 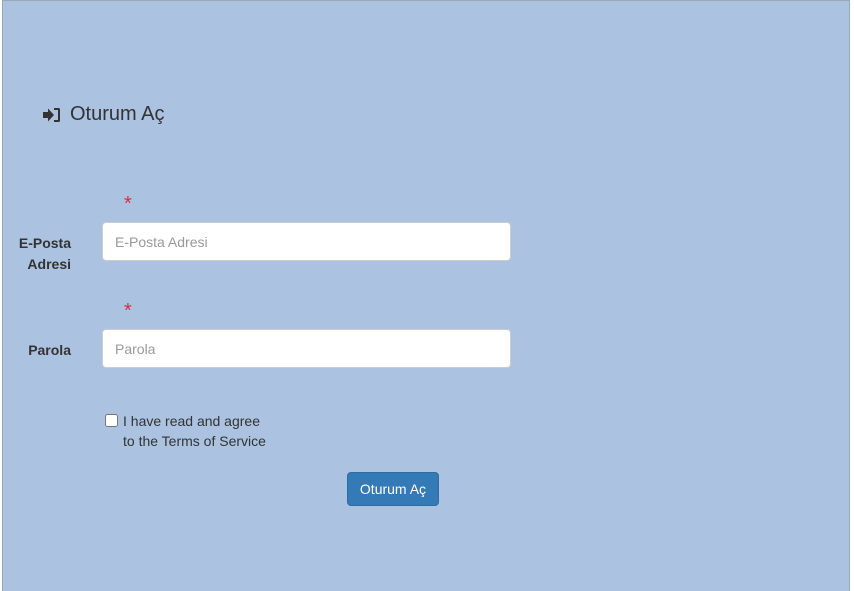 What do you see at coordinates (52, 115) in the screenshot?
I see `sign-in-icon` at bounding box center [52, 115].